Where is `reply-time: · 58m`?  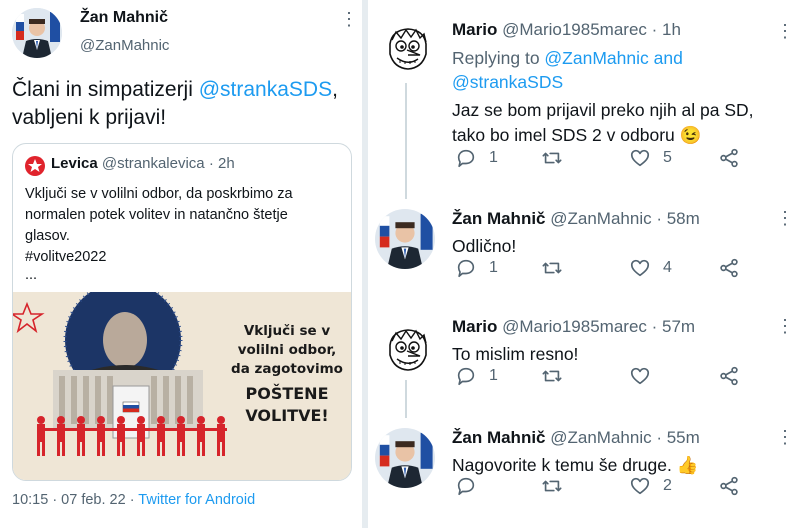
reply-time: · 58m is located at coordinates (677, 218).